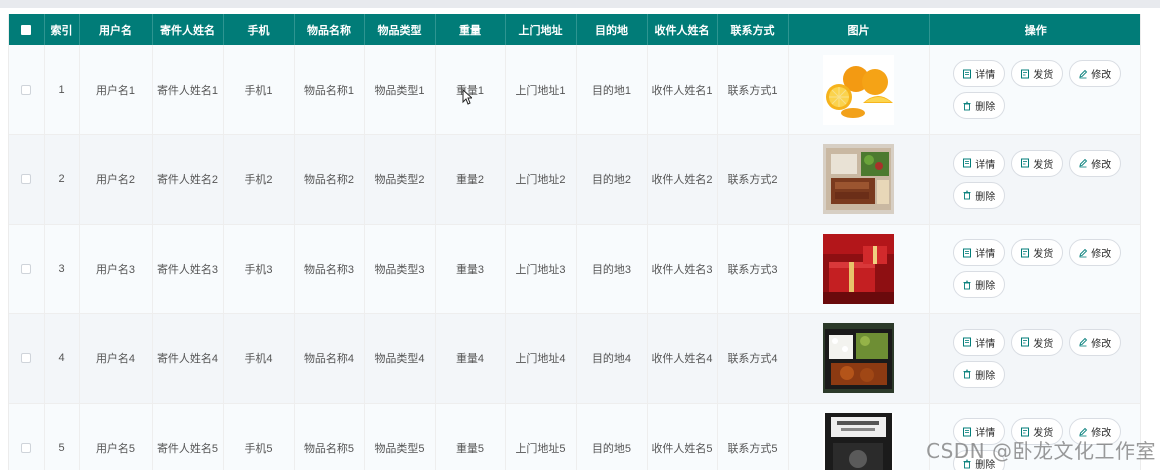 The image size is (1160, 470). What do you see at coordinates (400, 436) in the screenshot?
I see `cell-item-type: 物品类型5` at bounding box center [400, 436].